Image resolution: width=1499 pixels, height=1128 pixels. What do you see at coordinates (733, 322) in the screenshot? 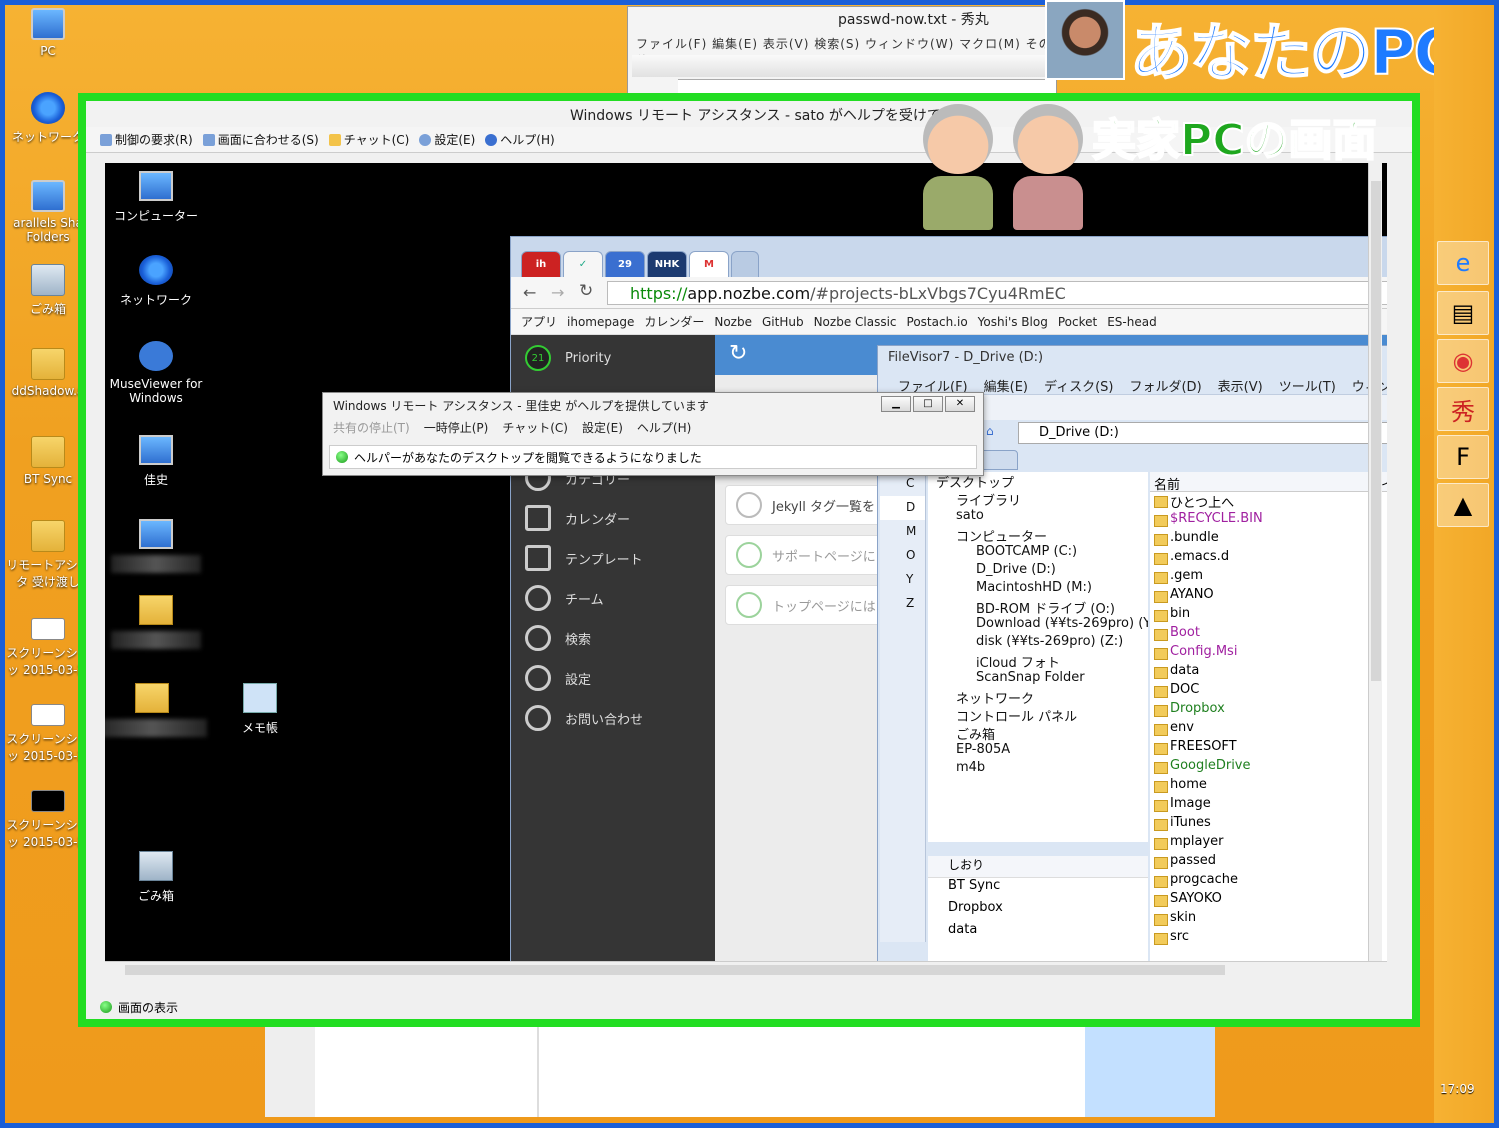
I see `bookmark-link: Nozbe` at bounding box center [733, 322].